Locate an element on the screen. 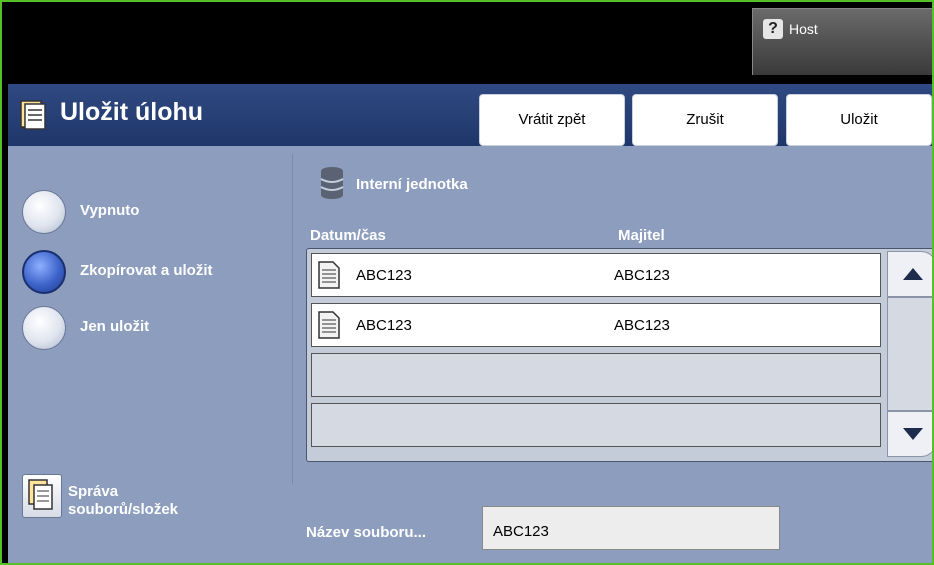 This screenshot has height=565, width=934. option-copy-and-save: Zkopírovat a uložit is located at coordinates (152, 272).